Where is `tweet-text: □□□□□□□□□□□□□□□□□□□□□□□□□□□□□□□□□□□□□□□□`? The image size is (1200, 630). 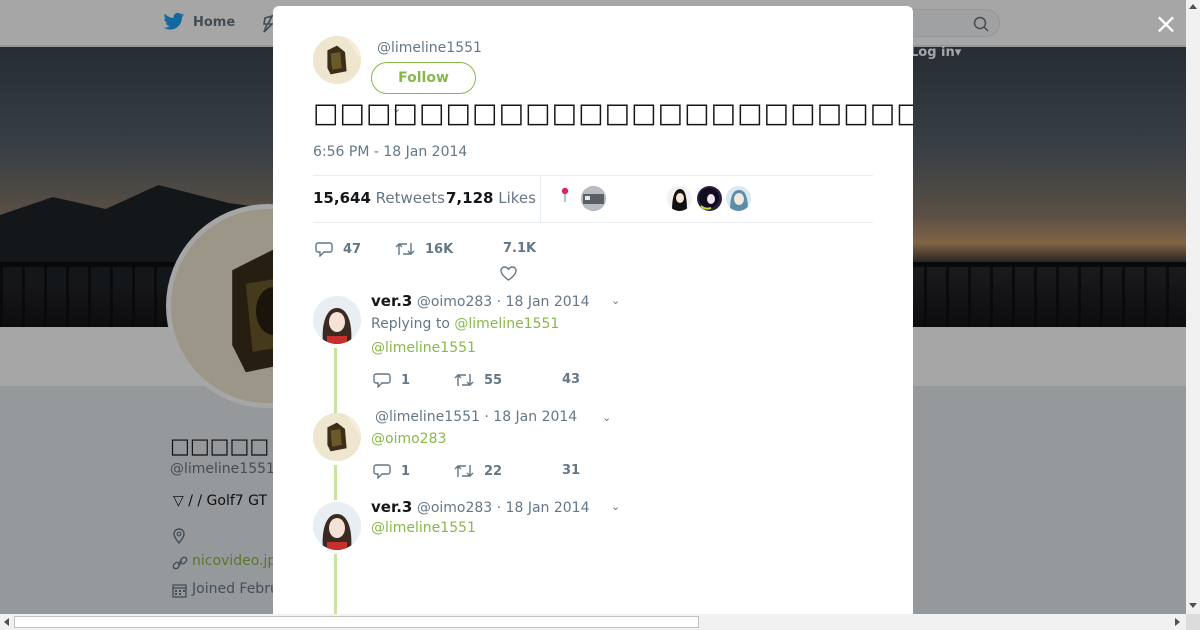 tweet-text: □□□□□□□□□□□□□□□□□□□□□□□□□□□□□□□□□□□□□□□□ is located at coordinates (613, 113).